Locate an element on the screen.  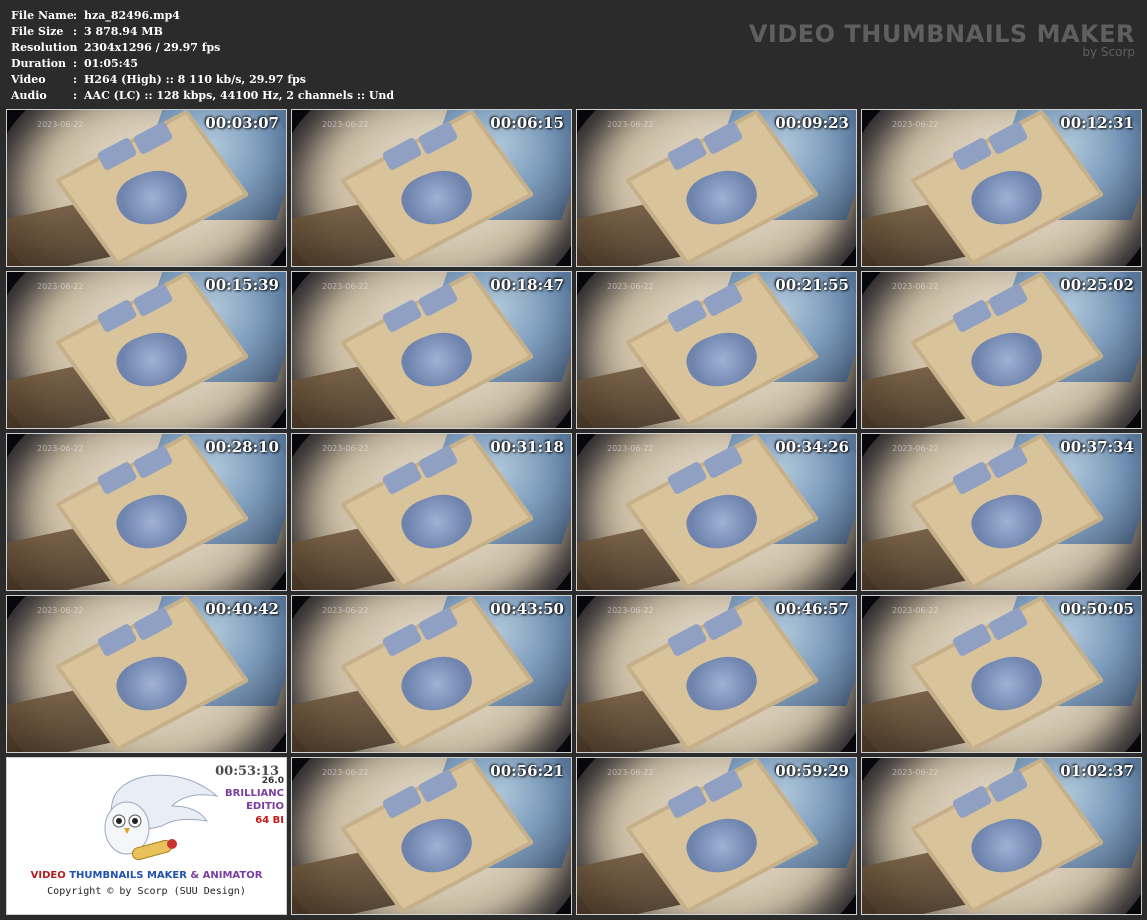
info-row-file-size: File Size : 3 878.94 MB is located at coordinates (202, 32).